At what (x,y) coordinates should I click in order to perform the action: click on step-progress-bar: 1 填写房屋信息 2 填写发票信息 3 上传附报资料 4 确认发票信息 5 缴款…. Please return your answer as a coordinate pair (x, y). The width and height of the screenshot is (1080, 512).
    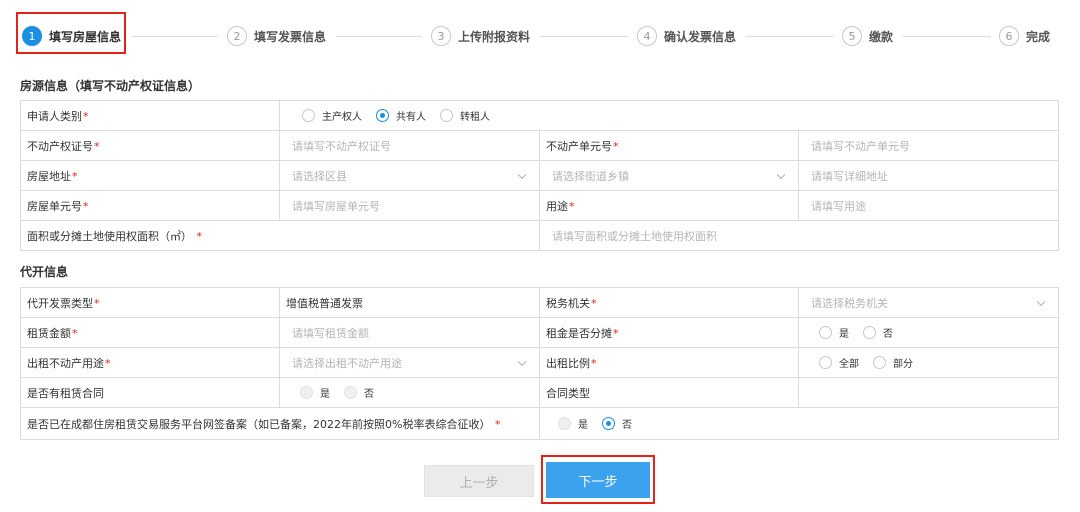
    Looking at the image, I should click on (540, 35).